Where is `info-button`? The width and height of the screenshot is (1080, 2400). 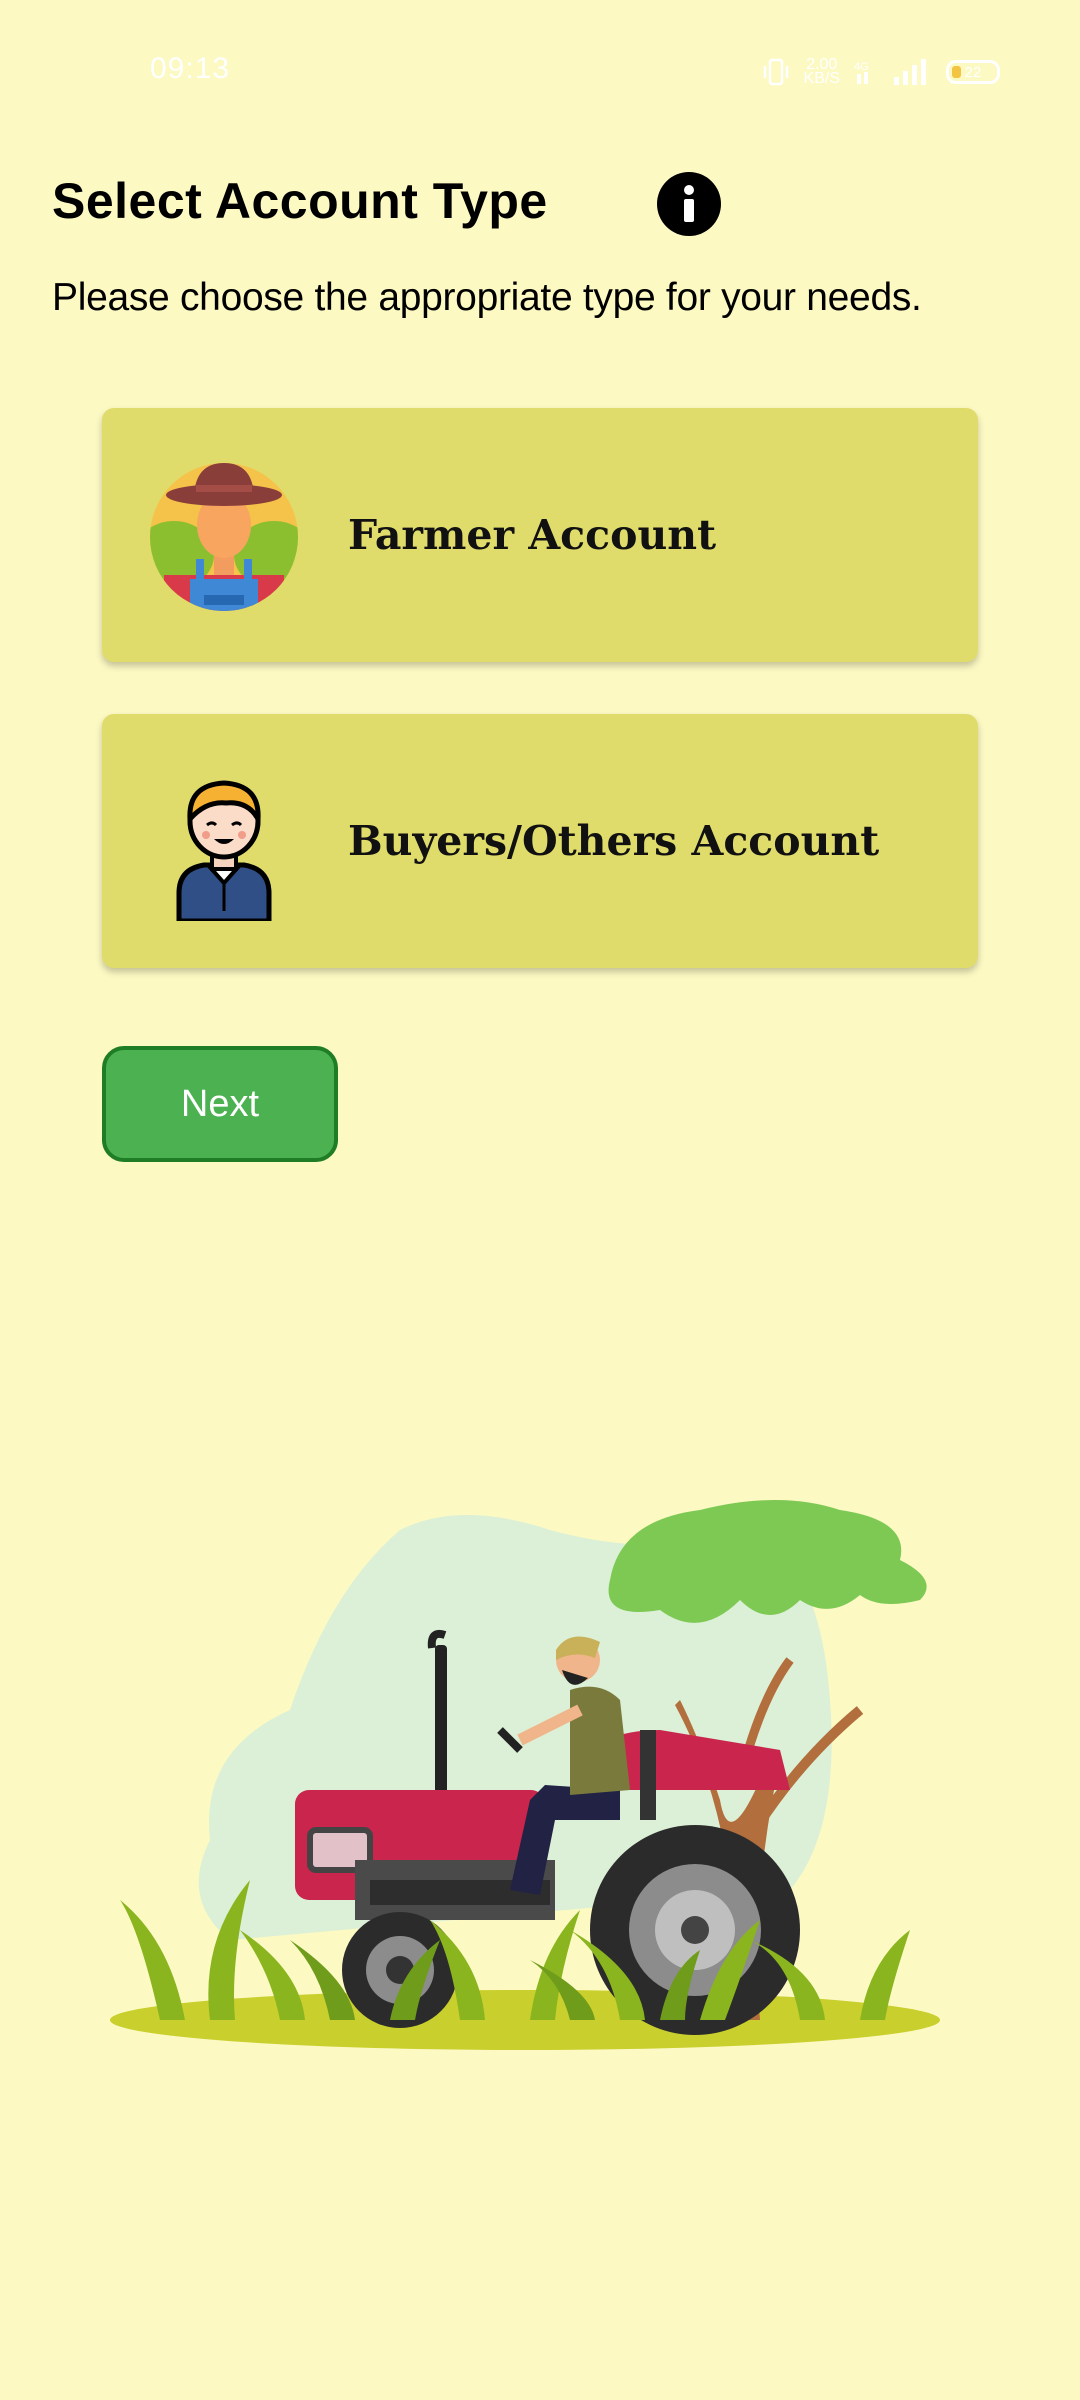 info-button is located at coordinates (689, 204).